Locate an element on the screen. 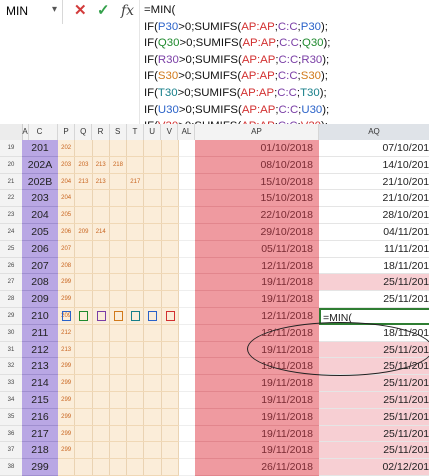 Image resolution: width=429 pixels, height=476 pixels. column-header-aq: AQ is located at coordinates (374, 132).